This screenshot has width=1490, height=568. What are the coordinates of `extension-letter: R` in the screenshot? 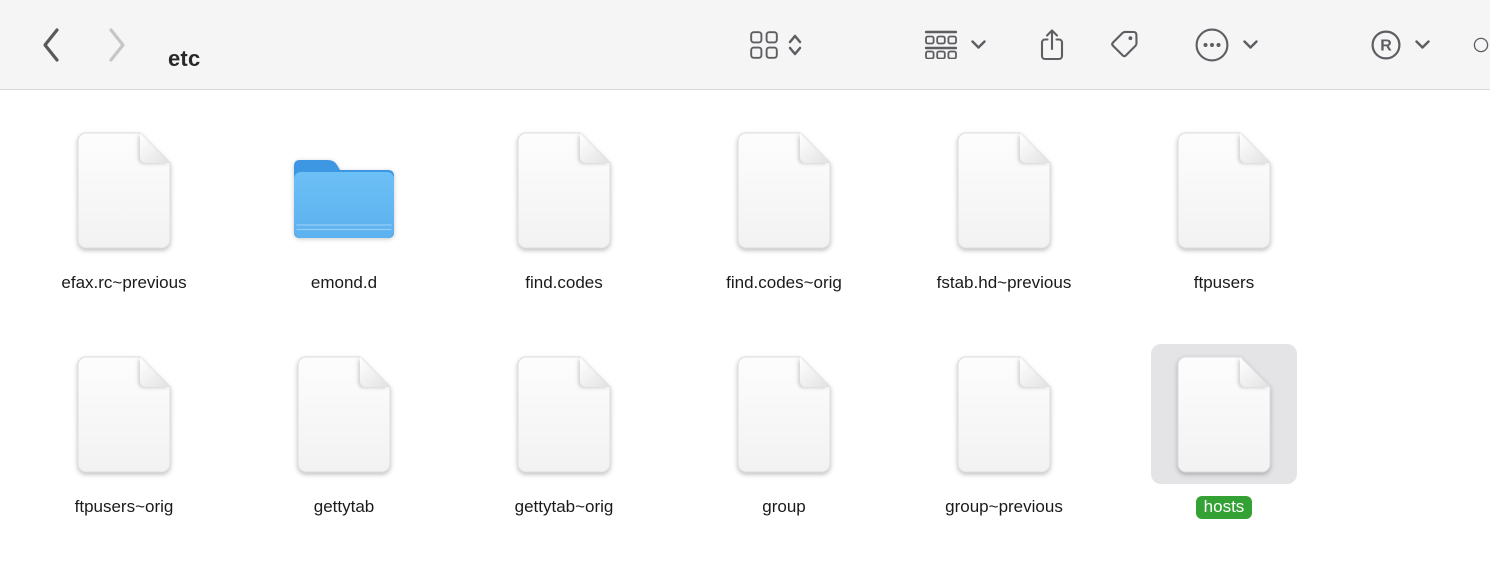 It's located at (1386, 45).